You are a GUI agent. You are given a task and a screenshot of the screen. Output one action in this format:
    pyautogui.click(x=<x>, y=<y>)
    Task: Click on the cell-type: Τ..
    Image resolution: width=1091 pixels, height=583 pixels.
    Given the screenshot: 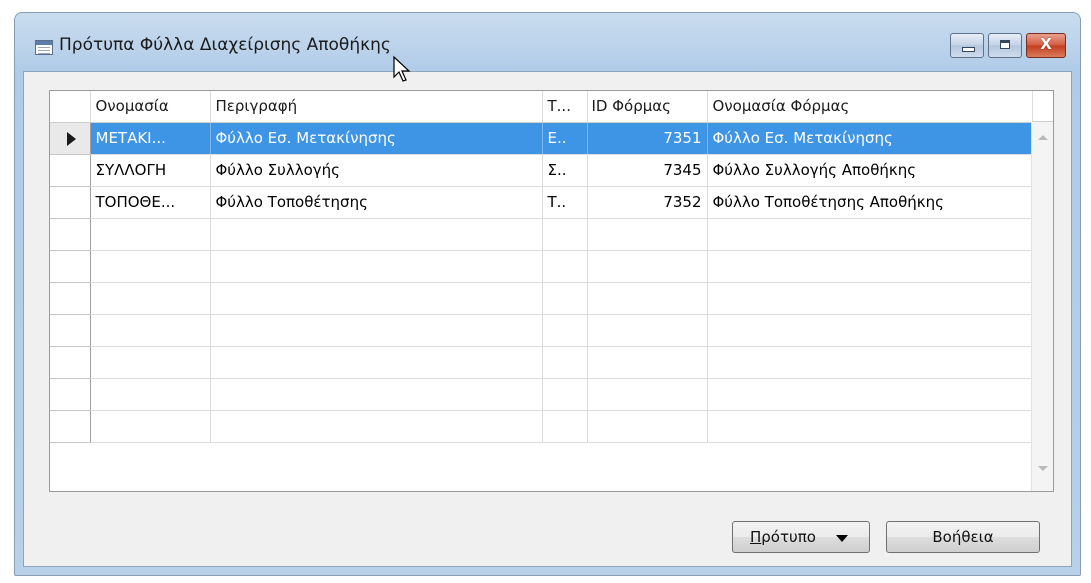 What is the action you would take?
    pyautogui.click(x=565, y=202)
    